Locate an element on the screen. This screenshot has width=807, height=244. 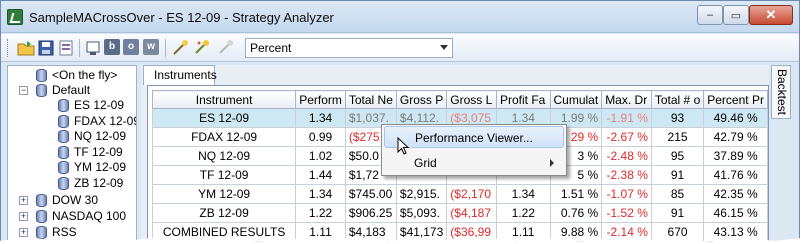
column-header: Gross P is located at coordinates (421, 99).